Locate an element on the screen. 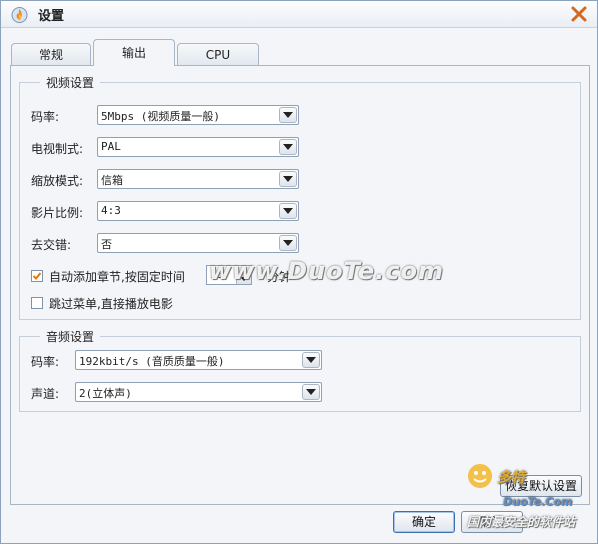  aspect-ratio-label: 影片比例: is located at coordinates (57, 213).